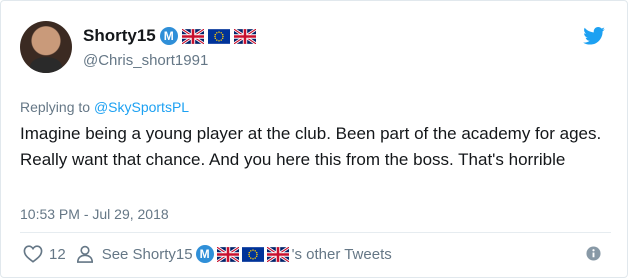 This screenshot has width=630, height=280. What do you see at coordinates (119, 36) in the screenshot?
I see `display-name: Shorty15` at bounding box center [119, 36].